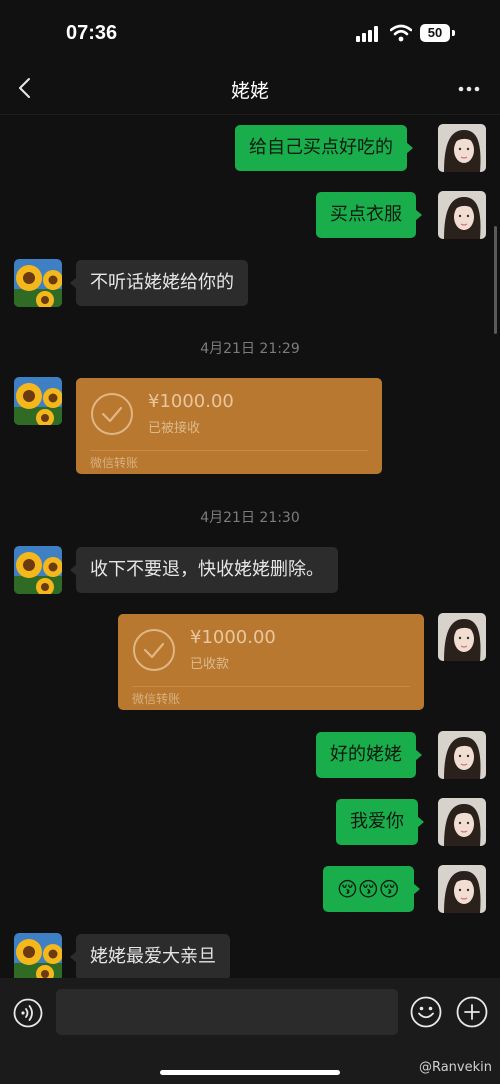 The image size is (500, 1084). I want to click on nav-bar: 姥姥, so click(250, 89).